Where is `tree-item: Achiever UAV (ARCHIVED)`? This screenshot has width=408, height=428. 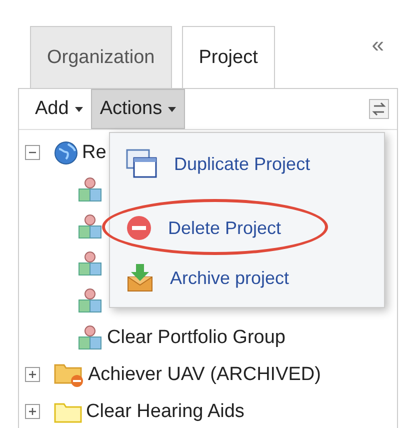
tree-item: Achiever UAV (ARCHIVED) is located at coordinates (204, 375).